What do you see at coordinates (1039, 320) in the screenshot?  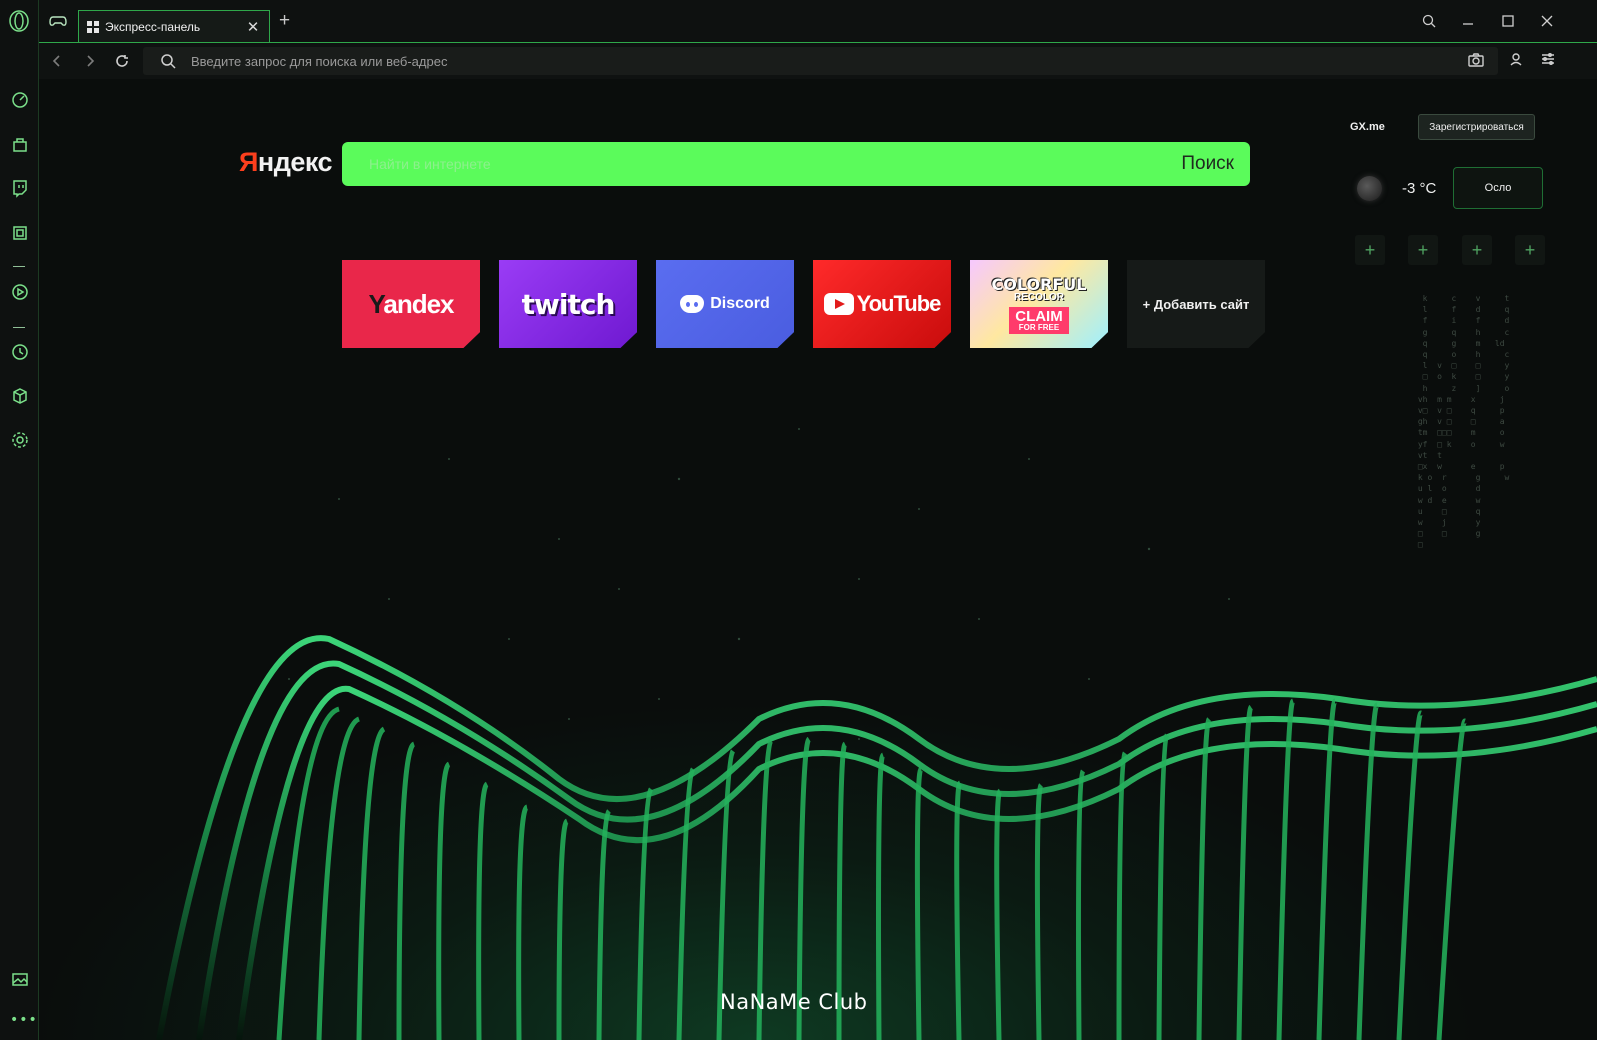 I see `claim-badge: CLAIM FOR FREE` at bounding box center [1039, 320].